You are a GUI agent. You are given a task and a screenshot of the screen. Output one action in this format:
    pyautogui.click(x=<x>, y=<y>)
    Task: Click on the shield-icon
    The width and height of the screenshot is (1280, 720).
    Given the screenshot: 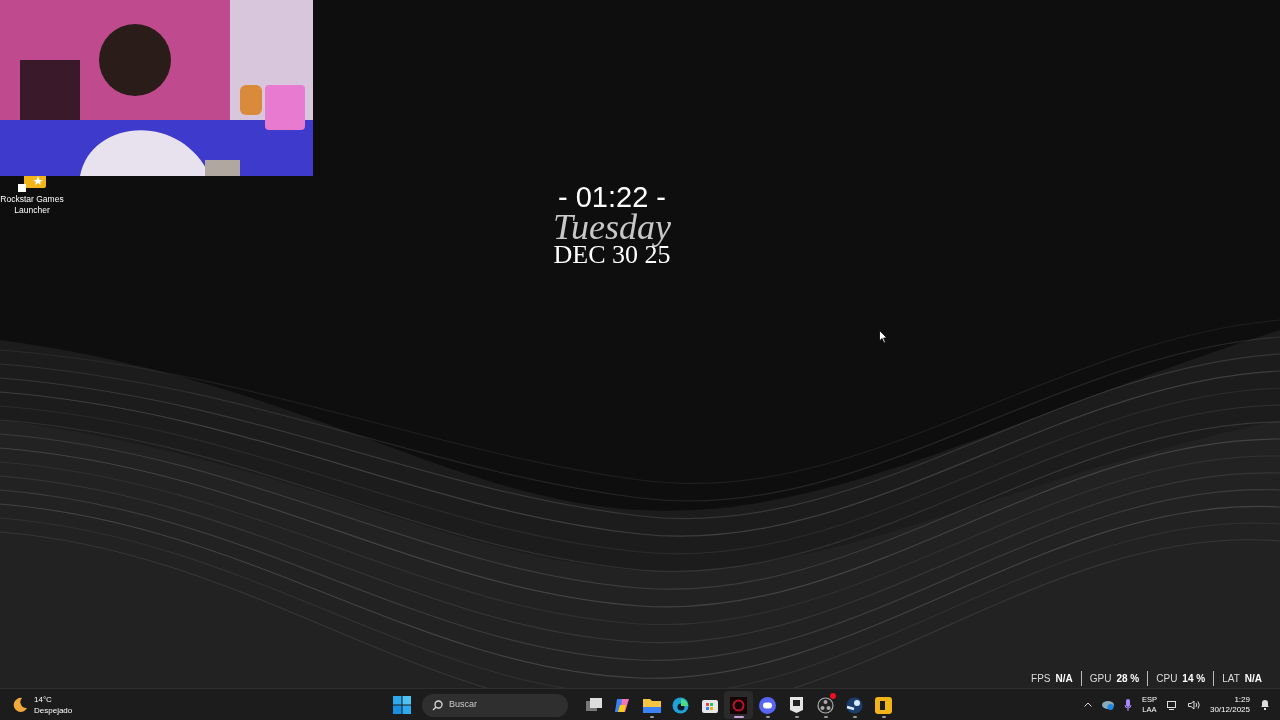 What is the action you would take?
    pyautogui.click(x=796, y=705)
    